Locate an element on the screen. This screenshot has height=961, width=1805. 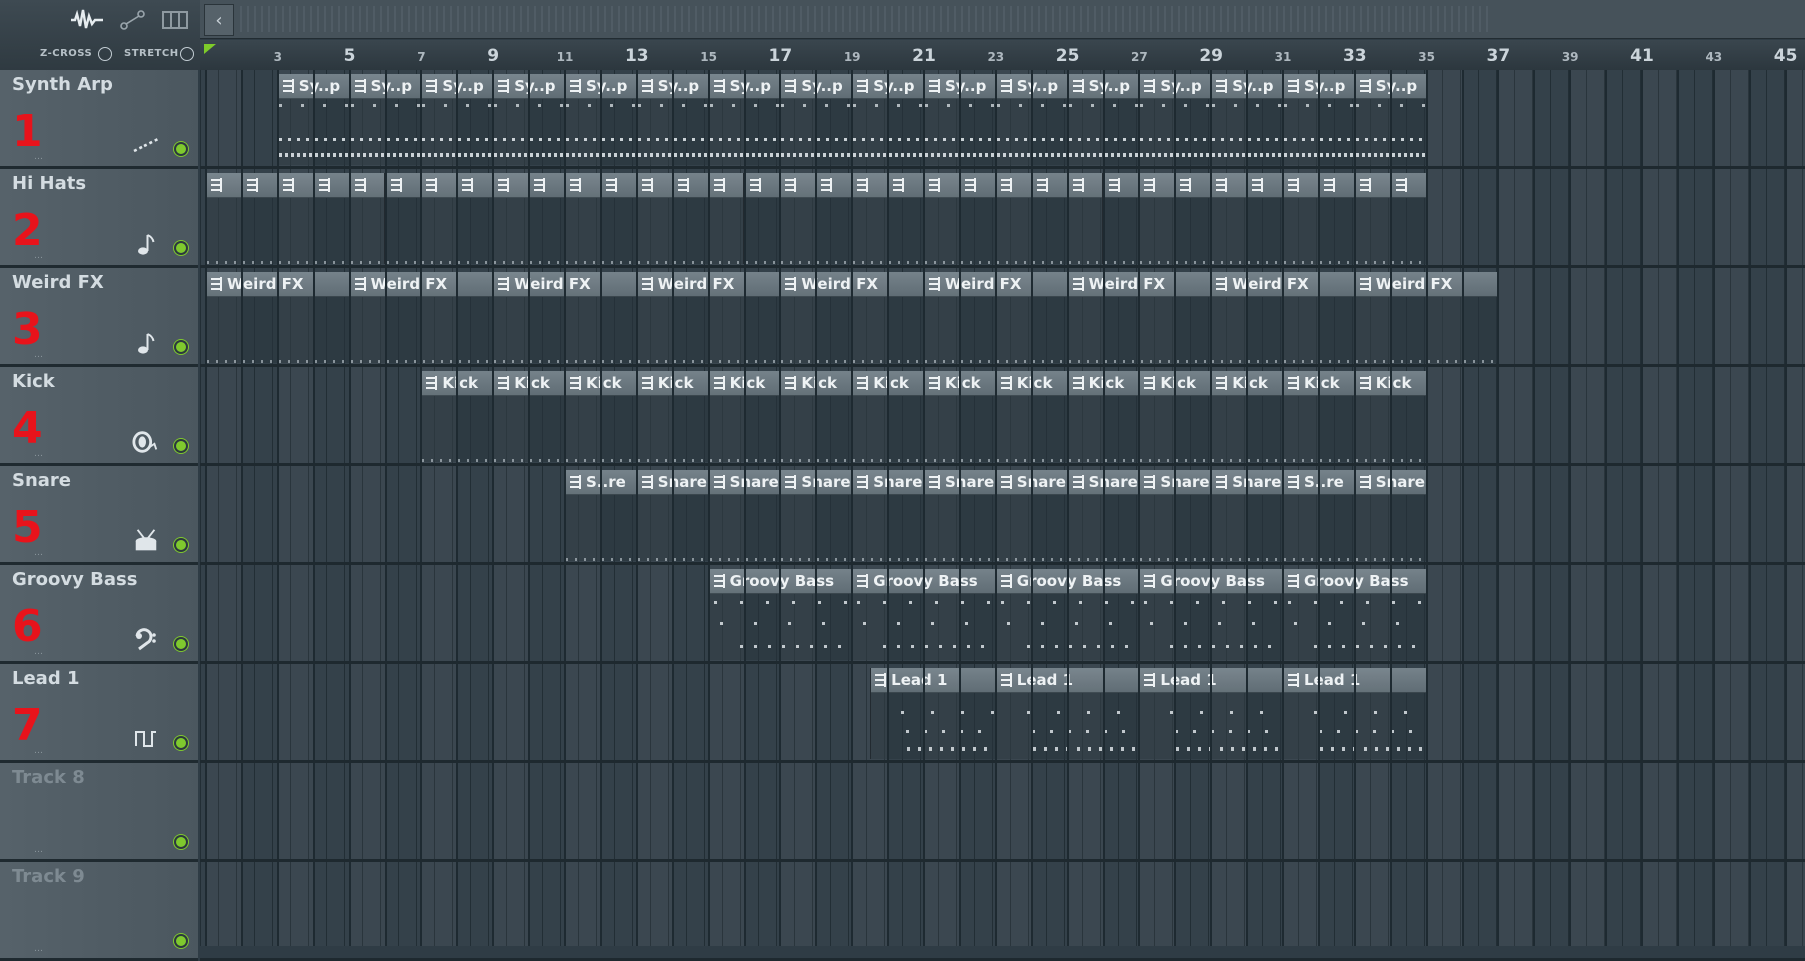
zcross-toggle is located at coordinates (105, 54).